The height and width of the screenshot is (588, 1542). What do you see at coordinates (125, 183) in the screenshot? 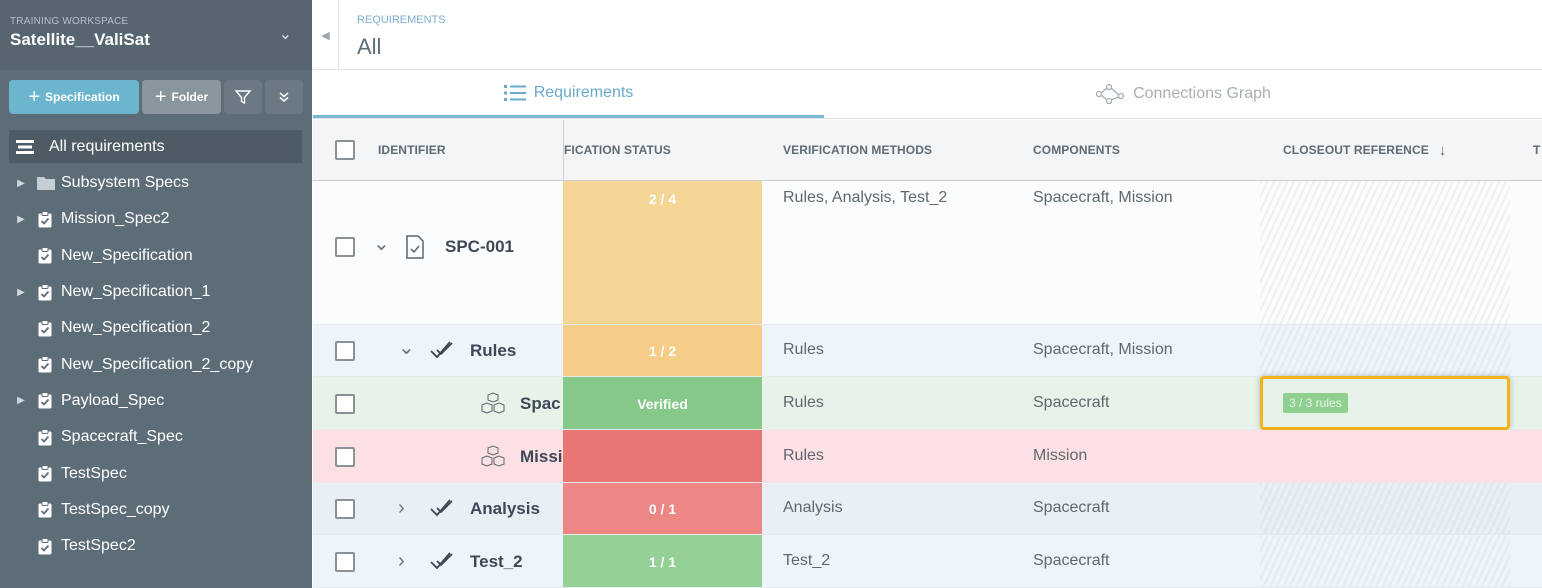
I see `sidebar-item-label: Subsystem Specs` at bounding box center [125, 183].